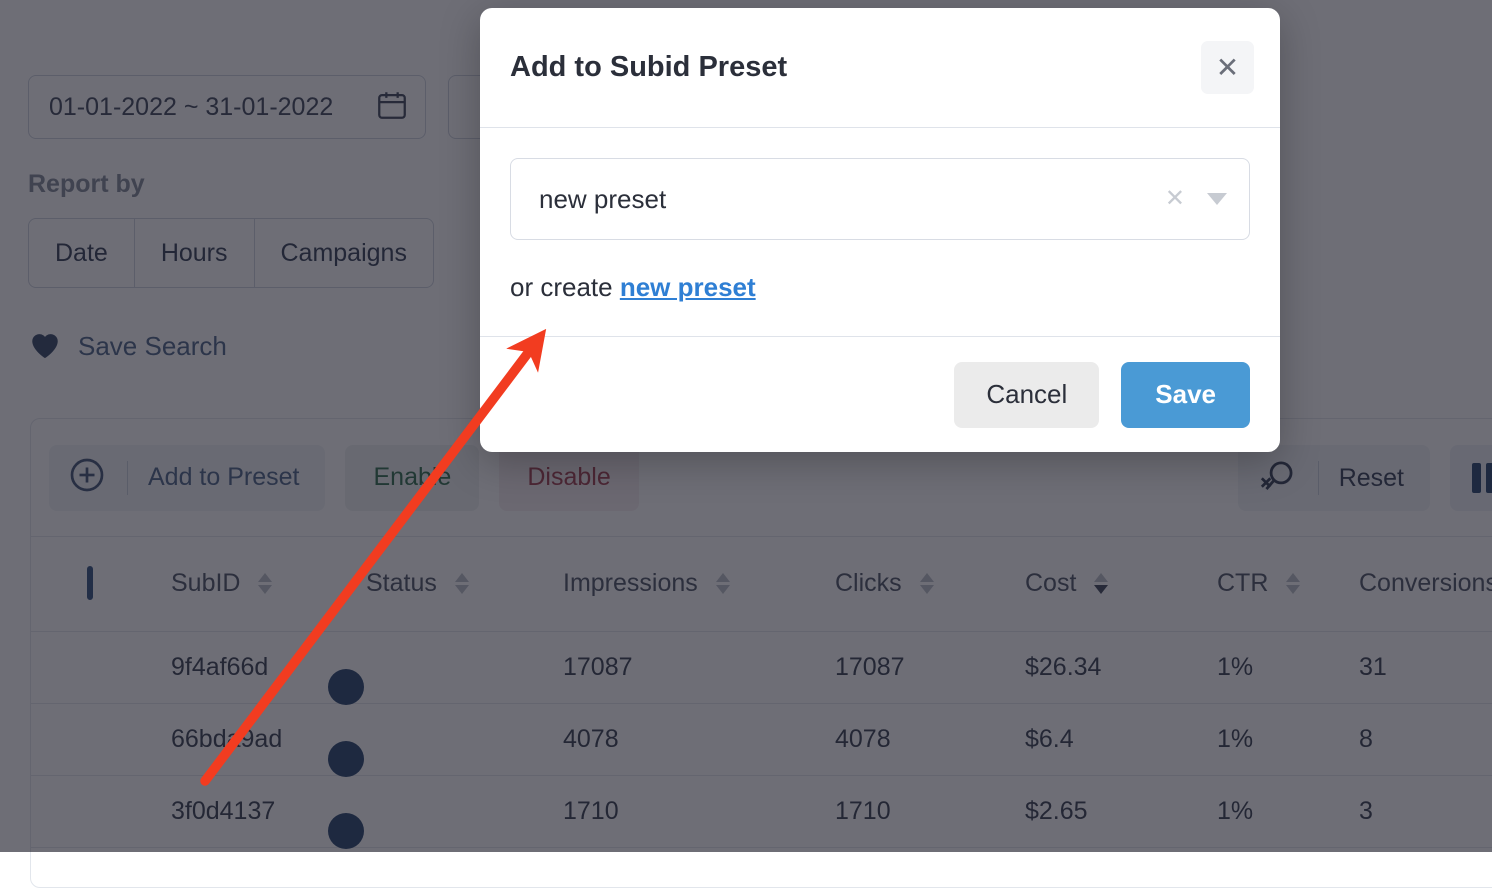 This screenshot has width=1492, height=888. What do you see at coordinates (1185, 395) in the screenshot?
I see `save-button: Save` at bounding box center [1185, 395].